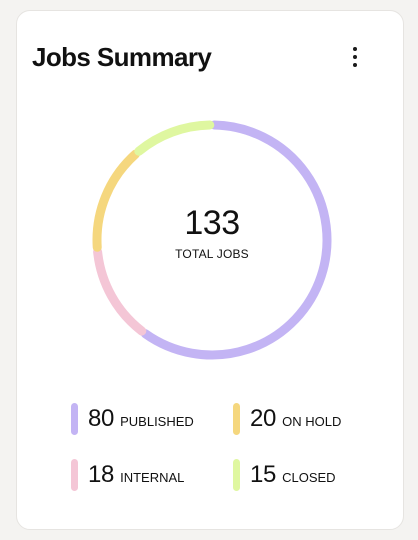 This screenshot has width=418, height=540. What do you see at coordinates (212, 223) in the screenshot?
I see `total-jobs-value: 133` at bounding box center [212, 223].